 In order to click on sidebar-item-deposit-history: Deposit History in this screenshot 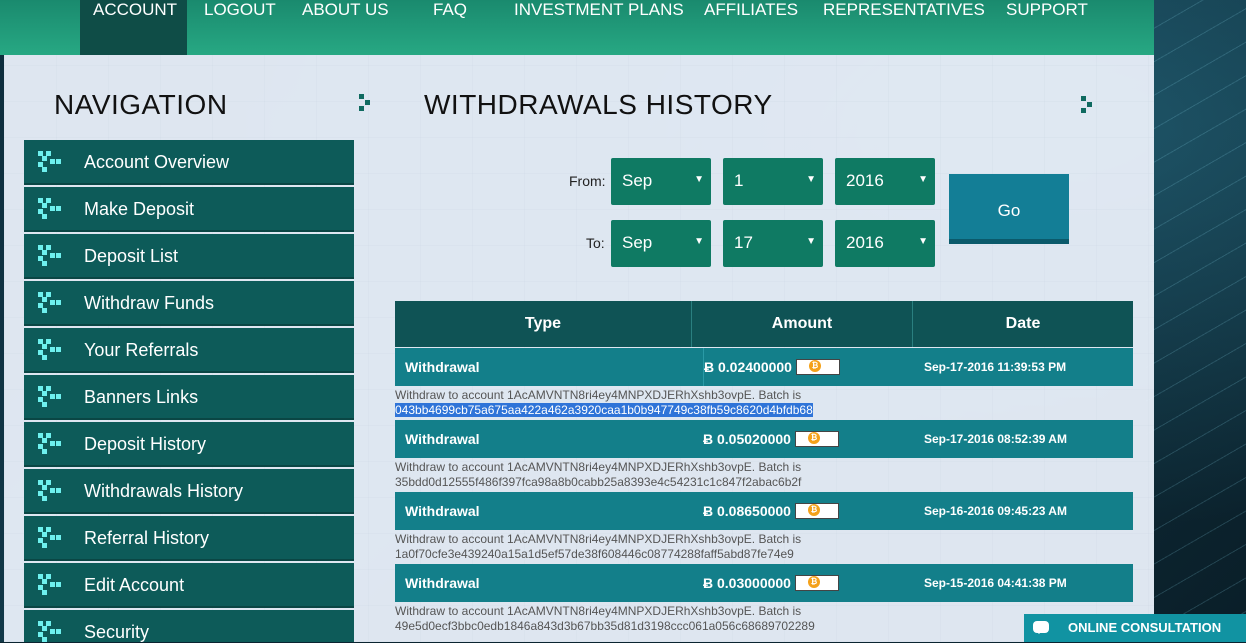, I will do `click(189, 444)`.